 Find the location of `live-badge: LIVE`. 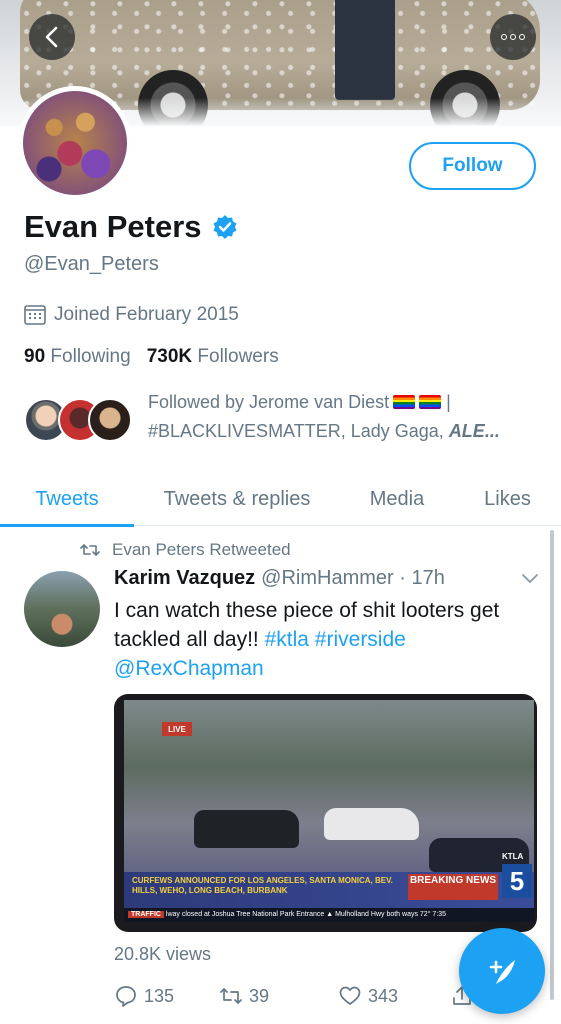

live-badge: LIVE is located at coordinates (177, 729).